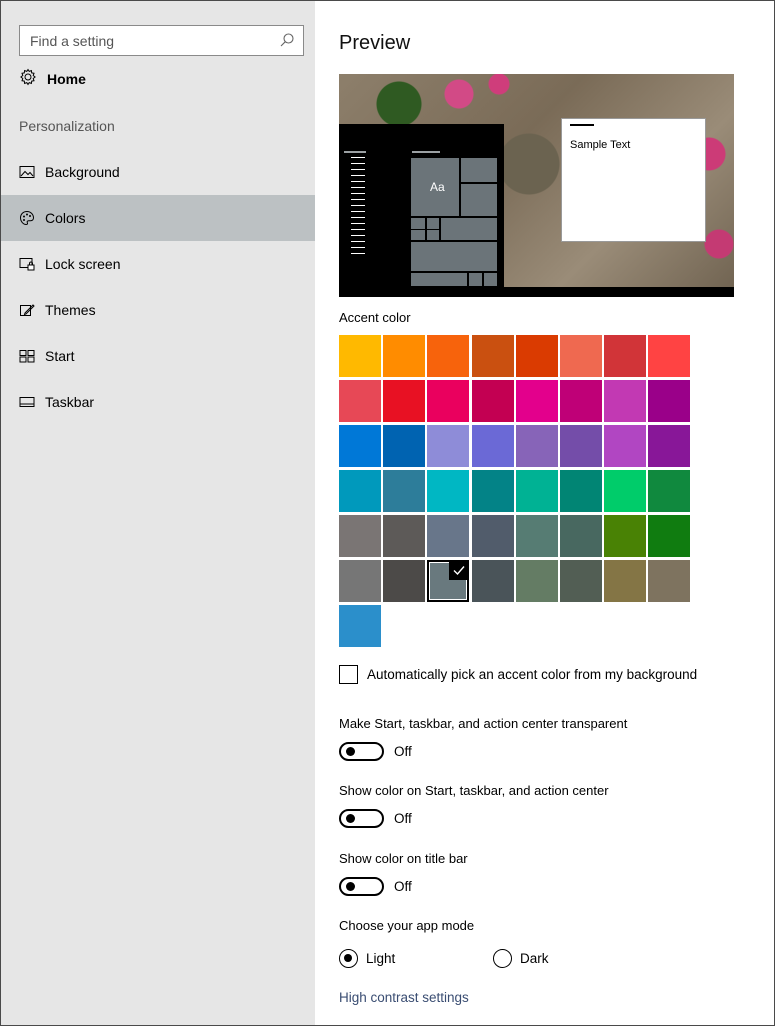 The image size is (775, 1026). I want to click on transparency-toggle-row: Off, so click(375, 751).